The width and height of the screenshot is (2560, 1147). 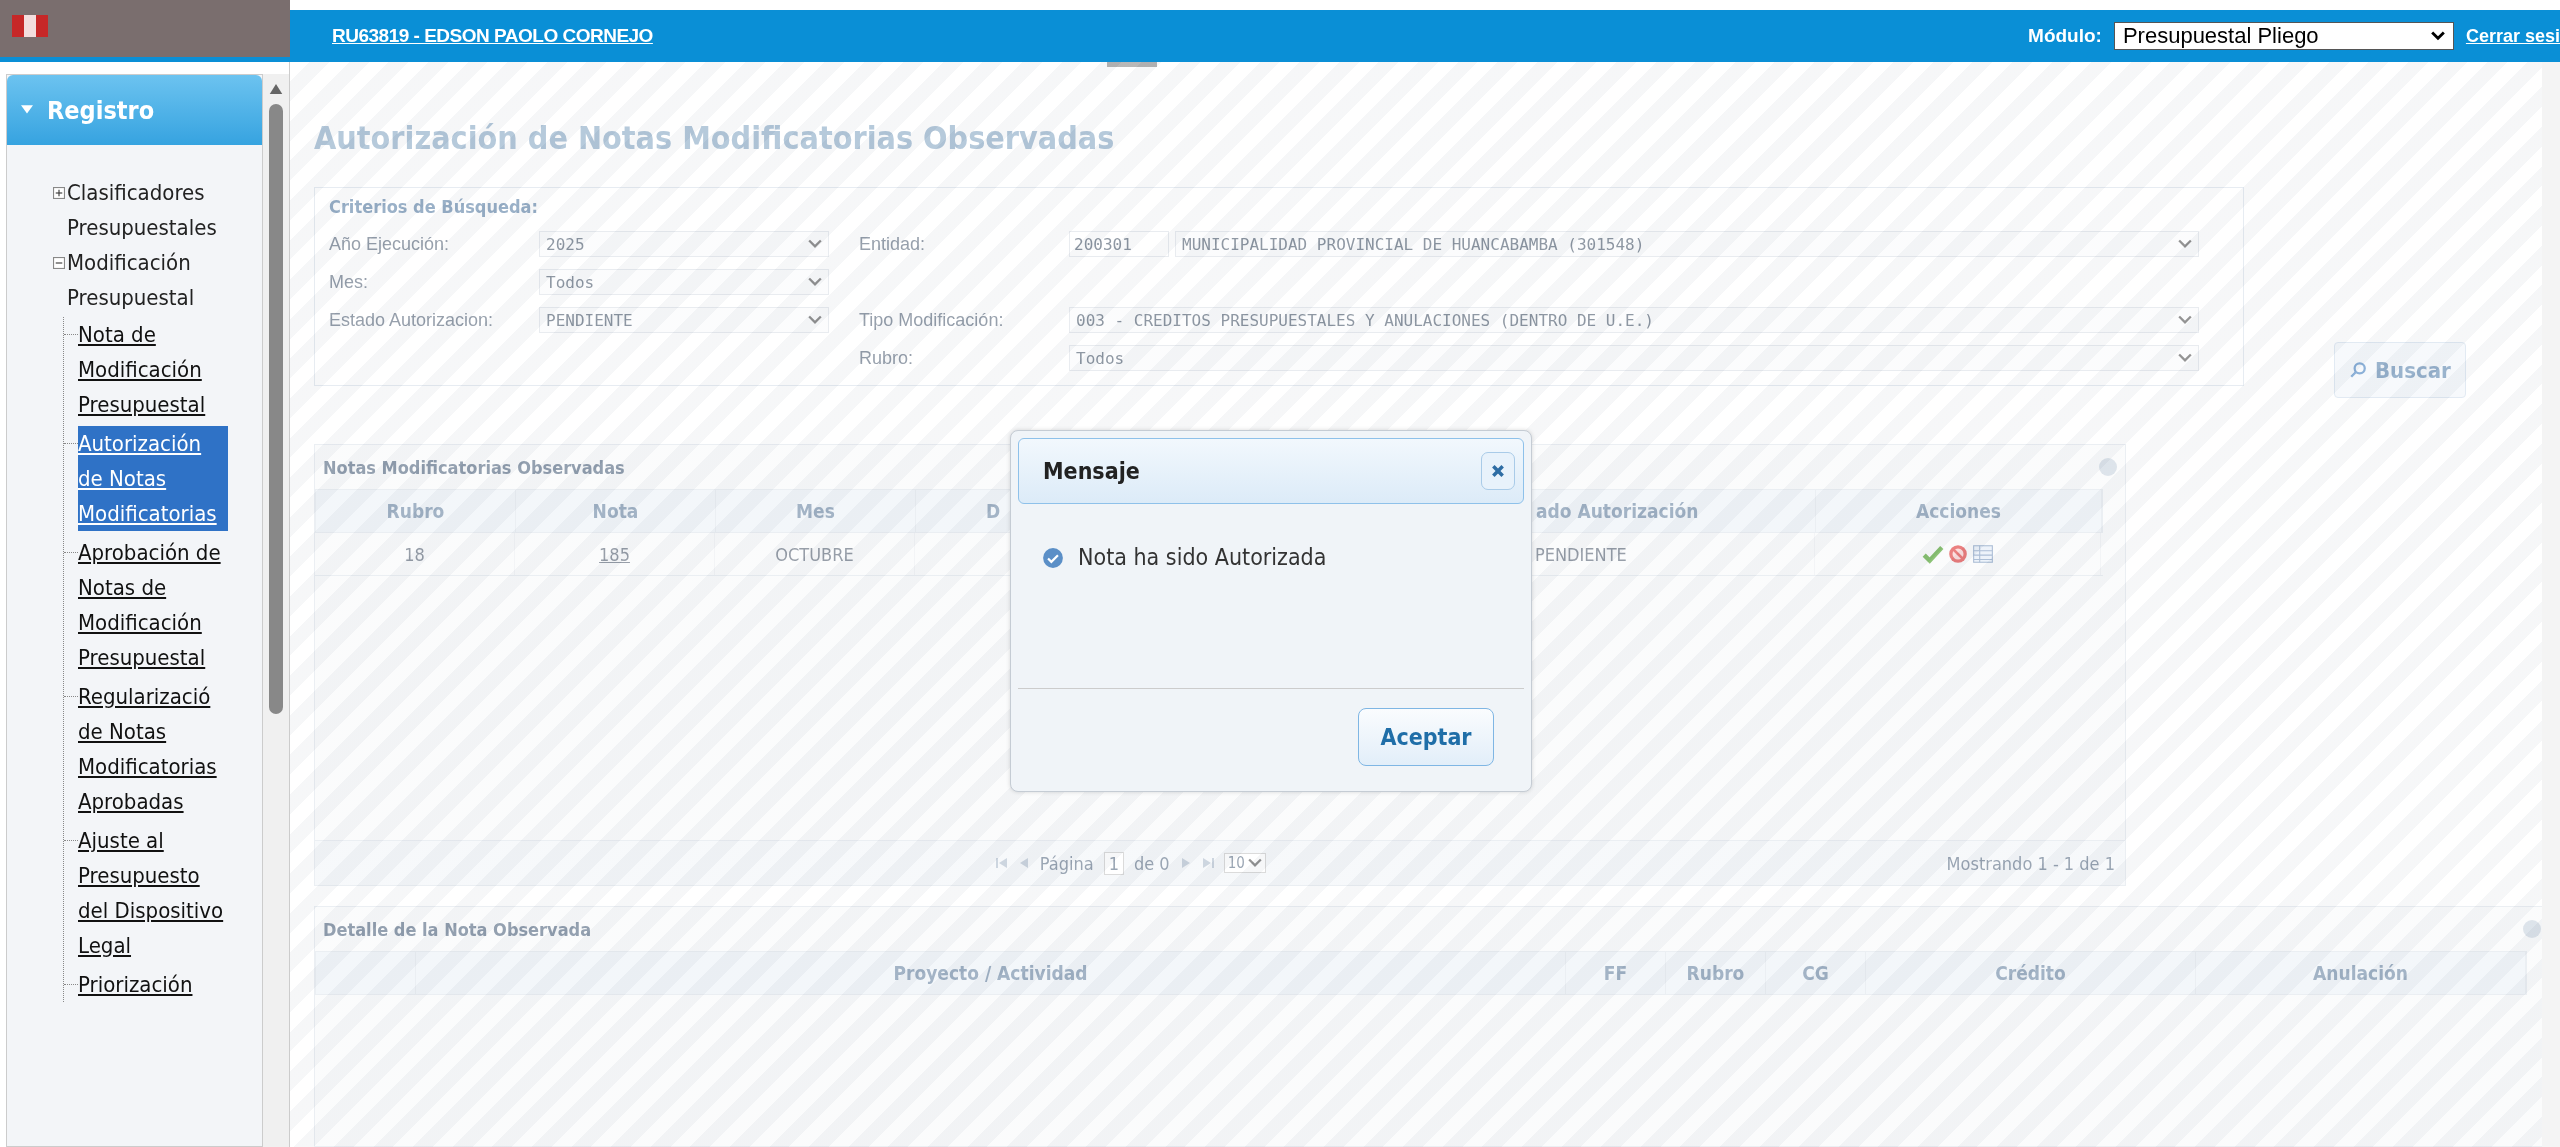 I want to click on page-label: Página, so click(x=1066, y=863).